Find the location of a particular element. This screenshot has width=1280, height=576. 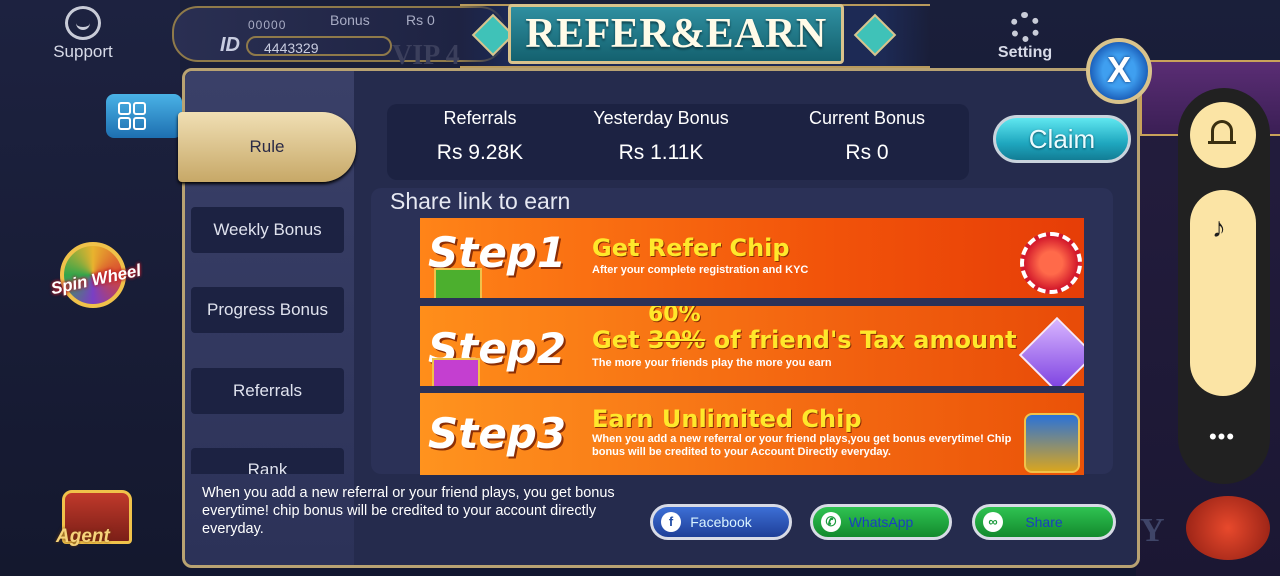

stat-value: Rs 0 is located at coordinates (867, 152).